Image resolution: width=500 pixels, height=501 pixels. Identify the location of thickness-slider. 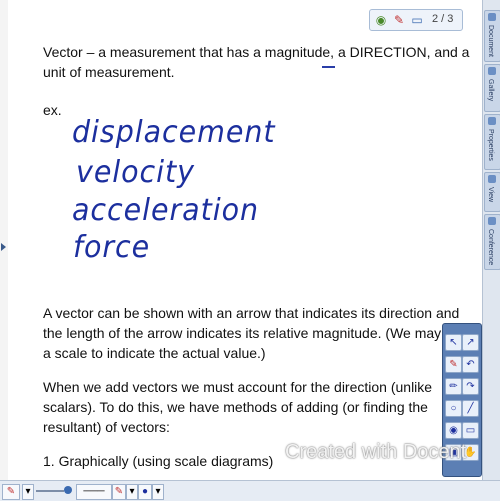
(50, 491).